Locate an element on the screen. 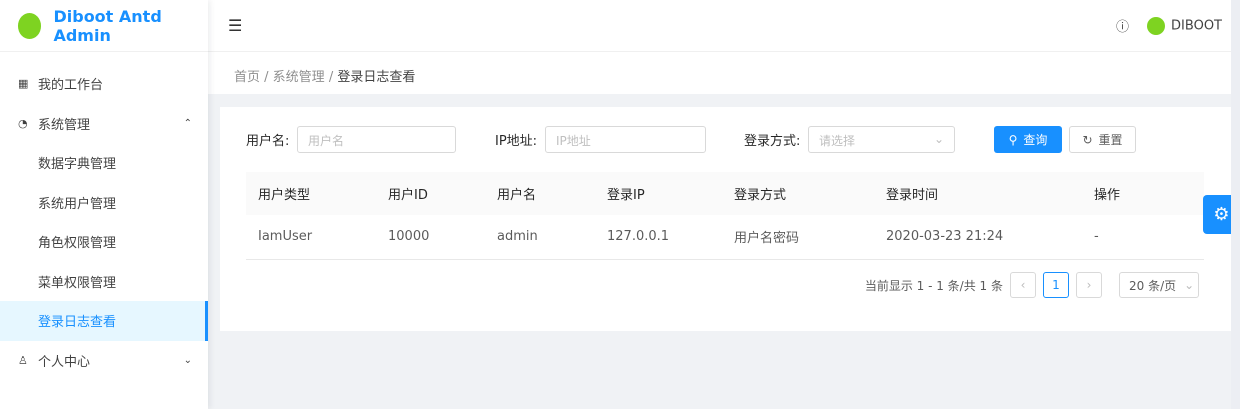 This screenshot has height=409, width=1240. prev-page-button: ‹ is located at coordinates (1023, 285).